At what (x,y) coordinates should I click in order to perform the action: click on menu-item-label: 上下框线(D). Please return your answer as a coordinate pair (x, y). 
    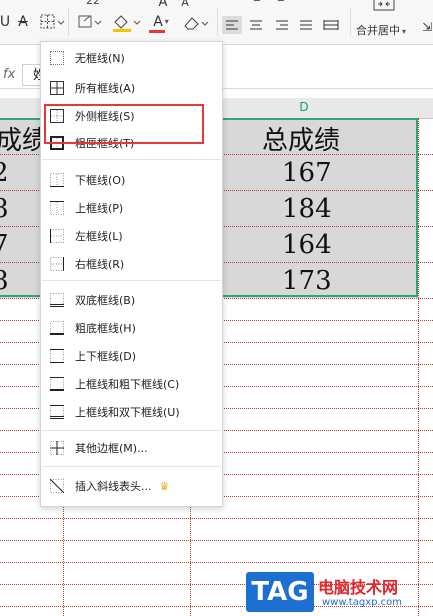
    Looking at the image, I should click on (106, 356).